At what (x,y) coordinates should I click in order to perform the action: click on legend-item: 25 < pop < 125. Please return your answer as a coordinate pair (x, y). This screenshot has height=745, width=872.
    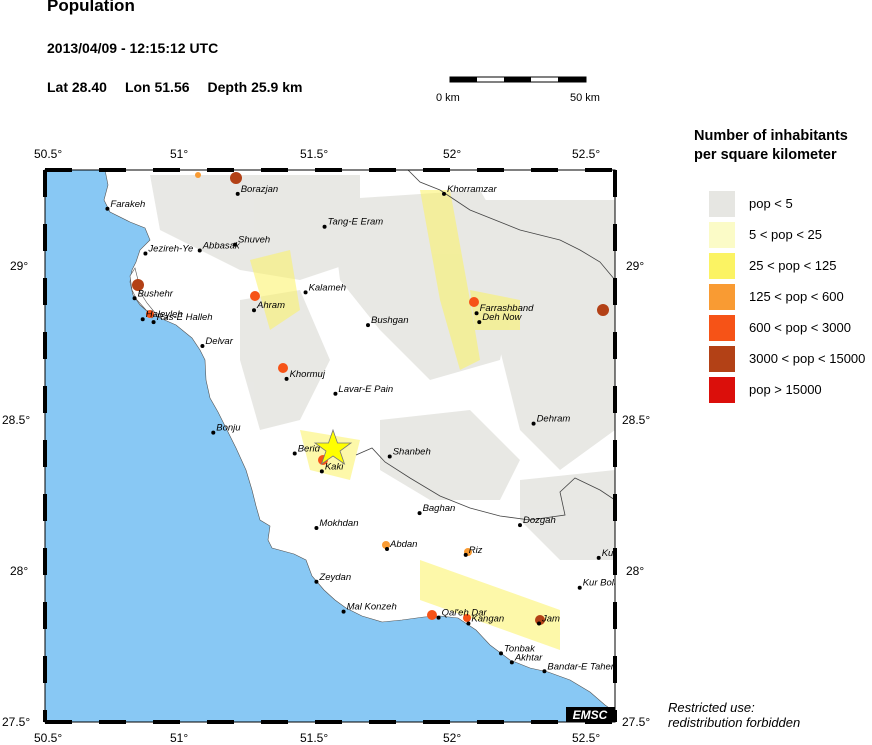
    Looking at the image, I should click on (789, 266).